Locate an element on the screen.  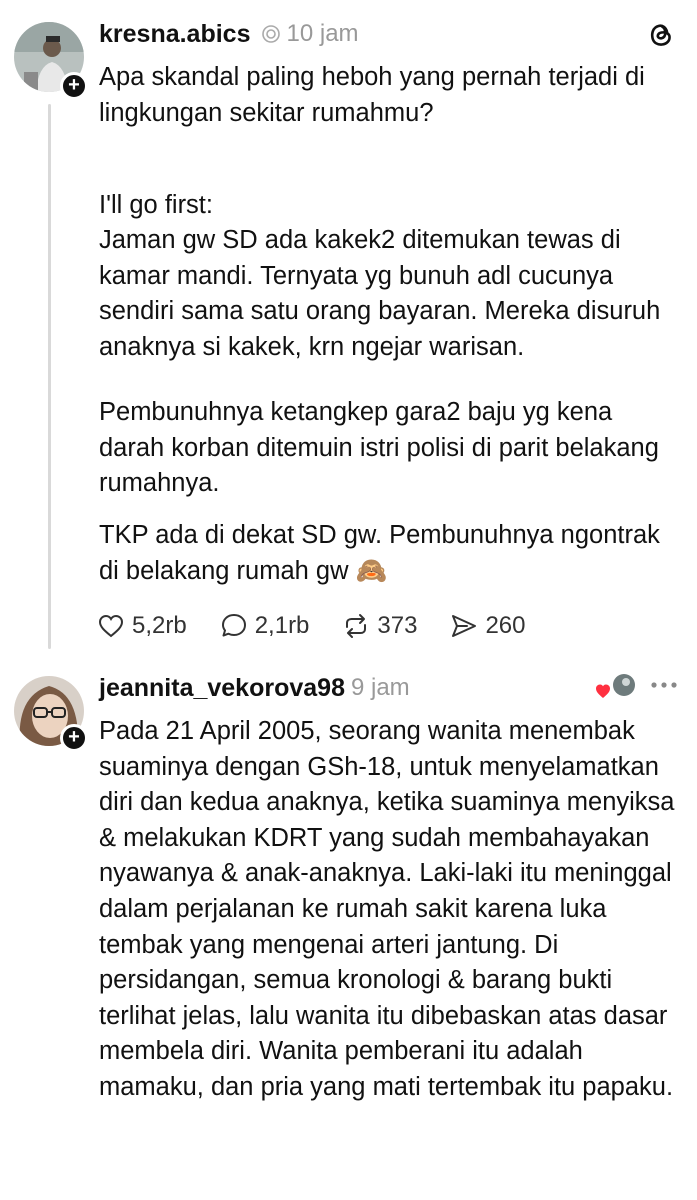
timestamp: 9 jam is located at coordinates (380, 687).